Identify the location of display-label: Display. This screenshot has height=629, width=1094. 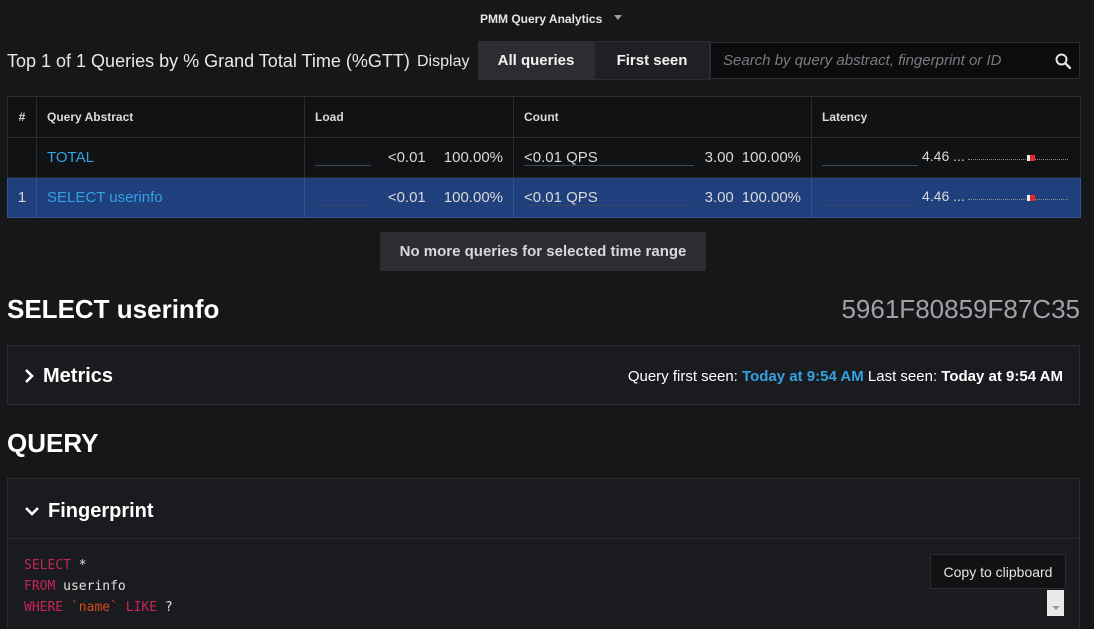
(443, 61).